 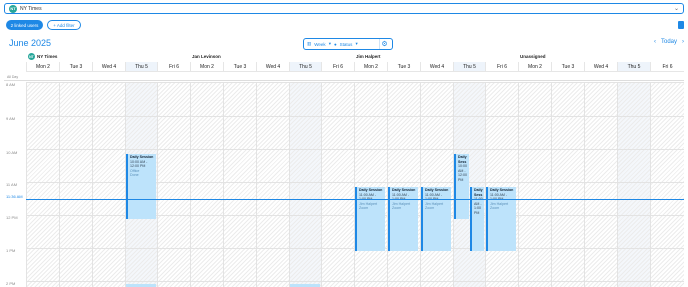 What do you see at coordinates (47, 56) in the screenshot?
I see `resource-name: NY Times` at bounding box center [47, 56].